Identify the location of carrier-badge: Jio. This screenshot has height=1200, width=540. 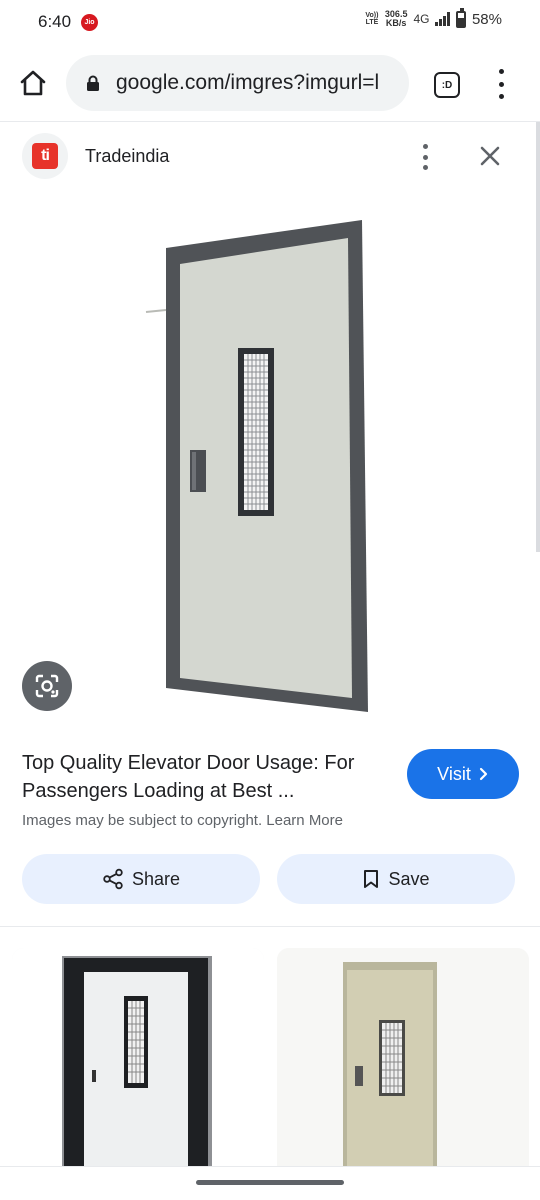
(89, 22).